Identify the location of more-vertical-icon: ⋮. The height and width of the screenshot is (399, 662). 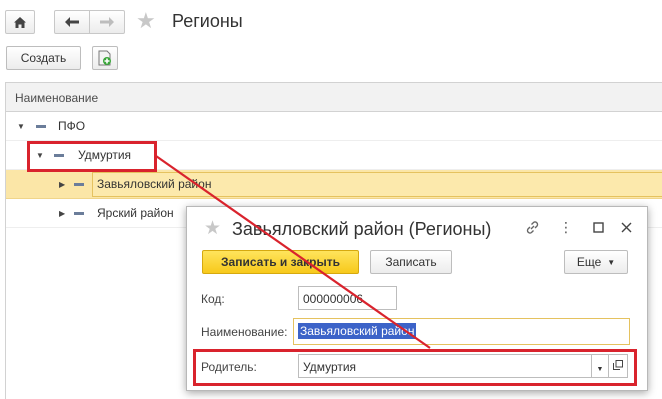
(566, 227).